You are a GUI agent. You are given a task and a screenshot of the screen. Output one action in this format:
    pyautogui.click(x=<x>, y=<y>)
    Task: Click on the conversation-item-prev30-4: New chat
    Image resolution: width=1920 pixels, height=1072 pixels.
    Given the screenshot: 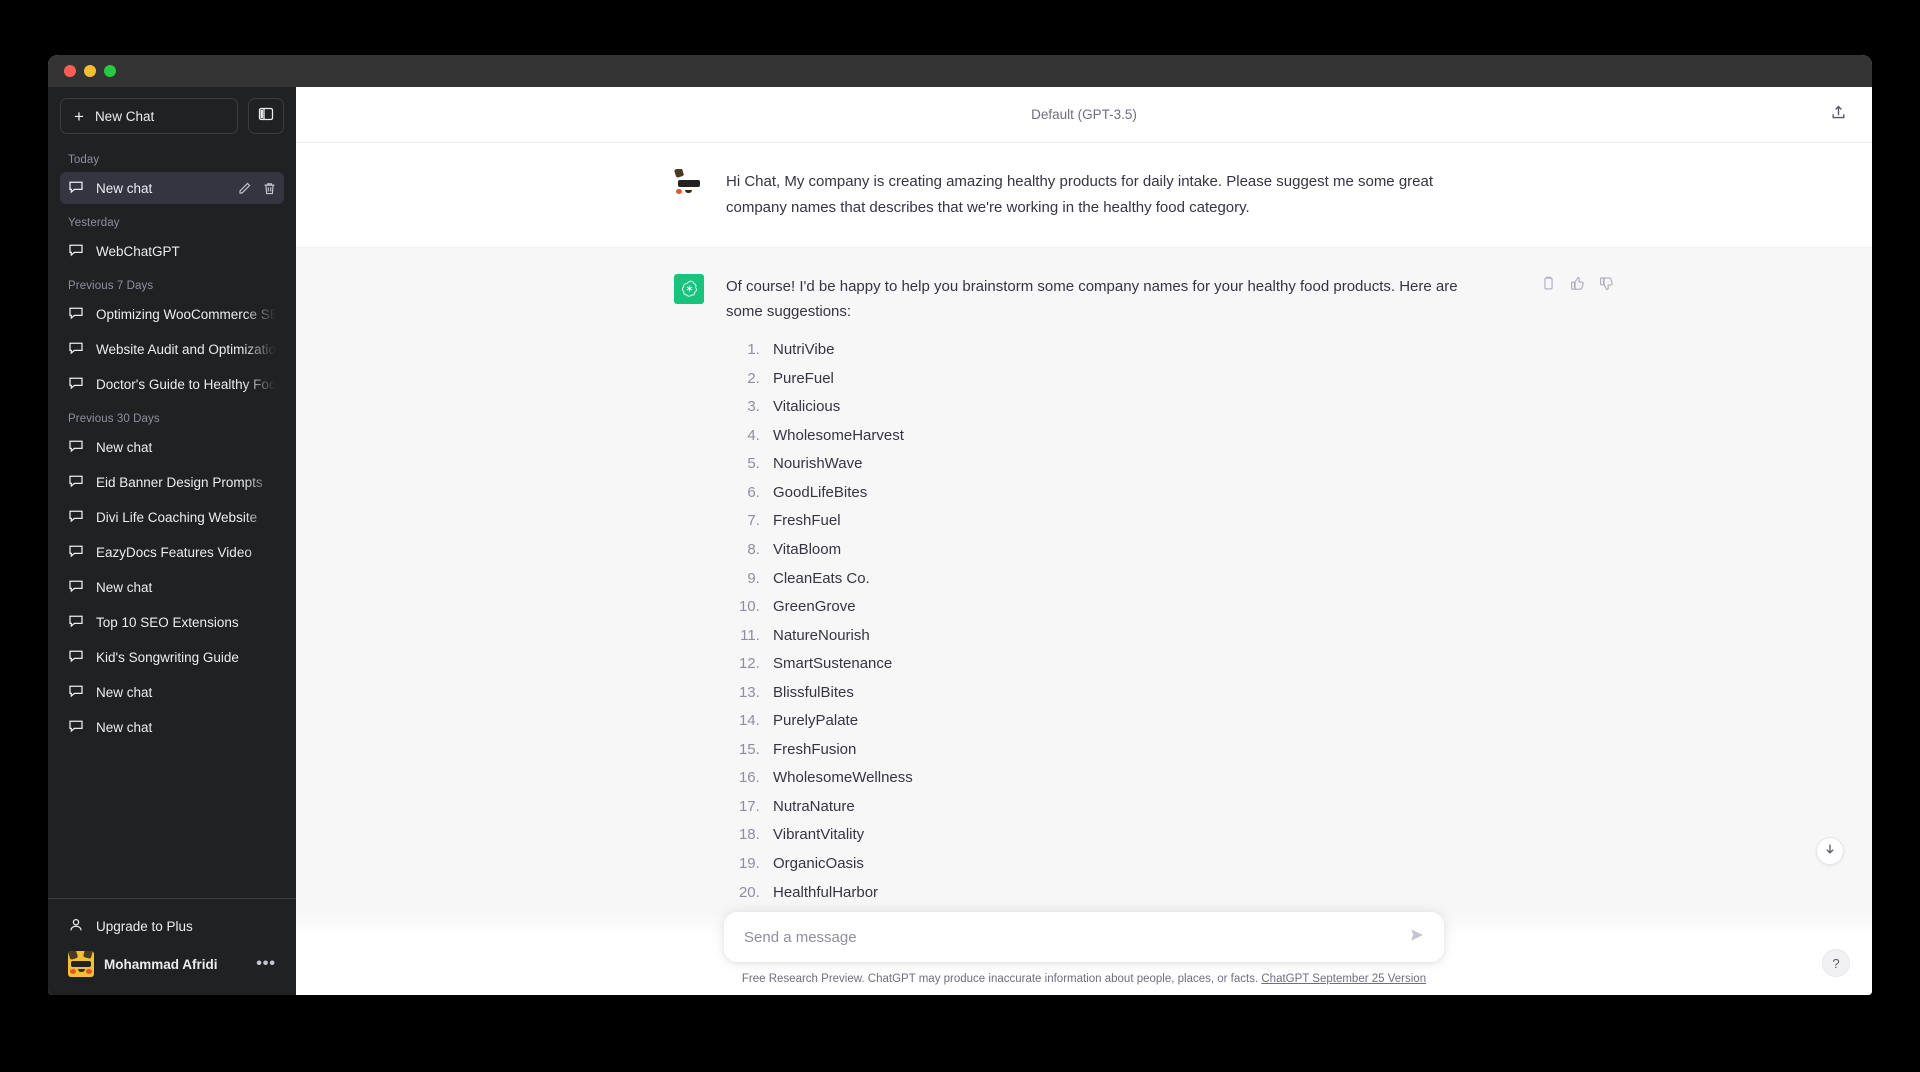 What is the action you would take?
    pyautogui.click(x=172, y=587)
    